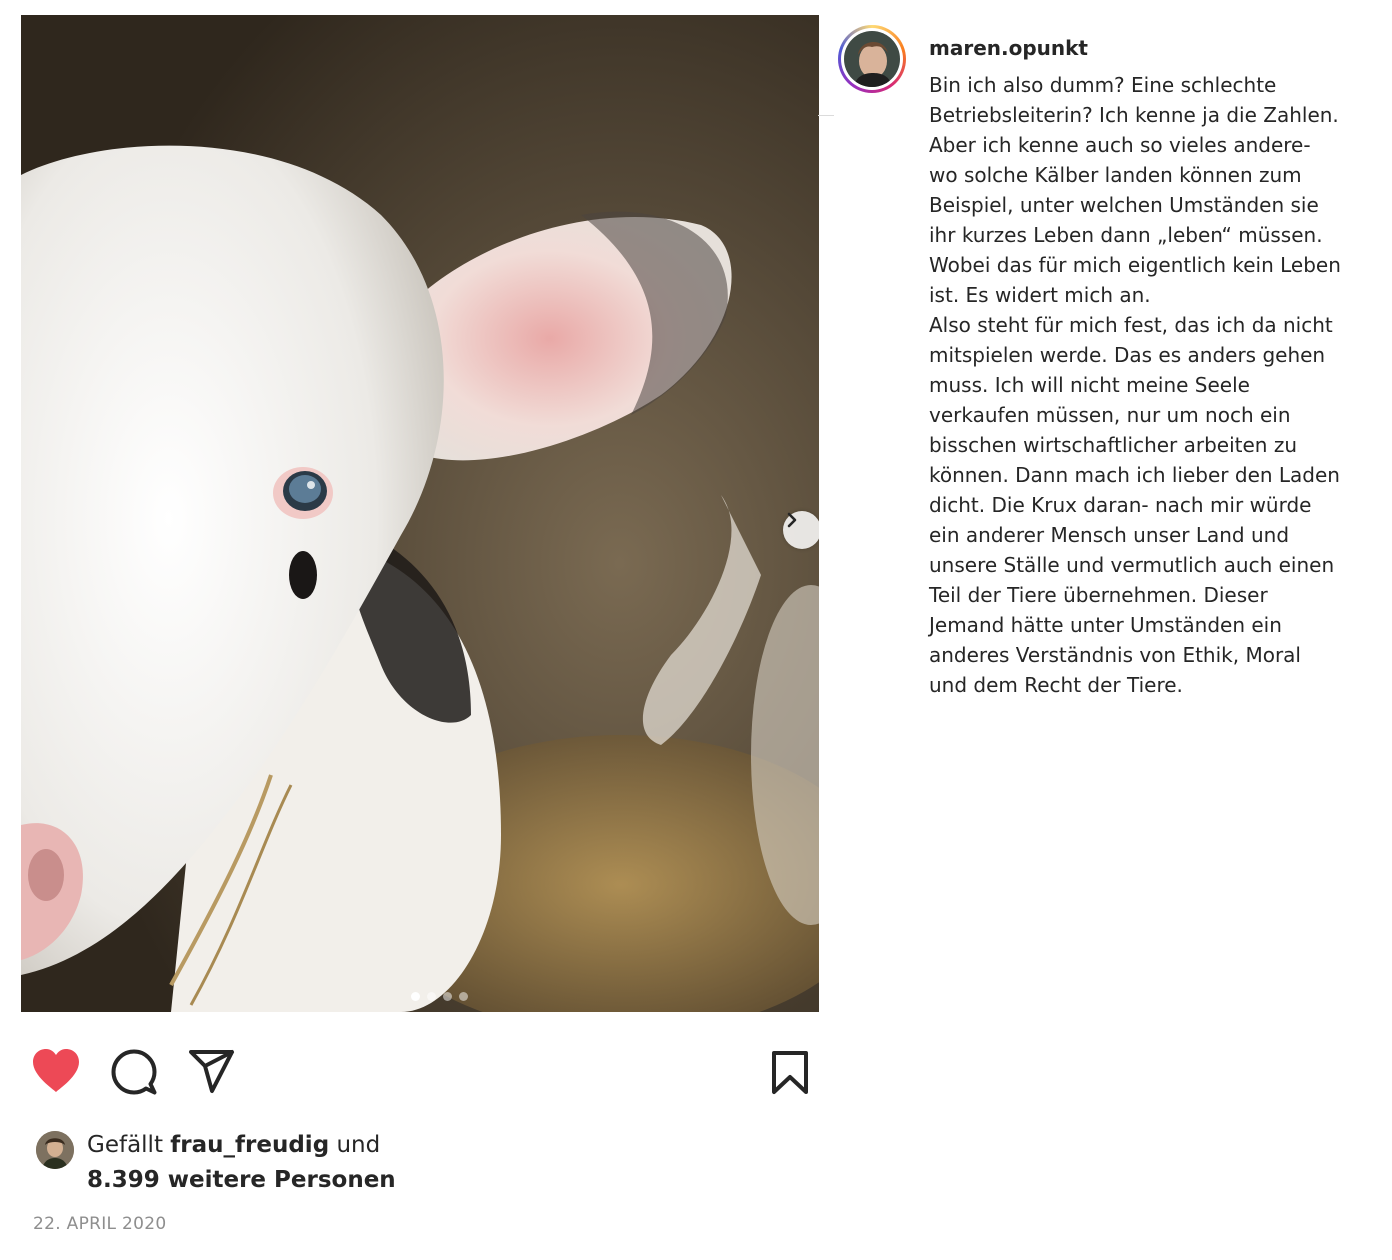 The width and height of the screenshot is (1392, 1260). I want to click on caption-line: ihr kurzes Leben dann „leben“ müssen., so click(1126, 235).